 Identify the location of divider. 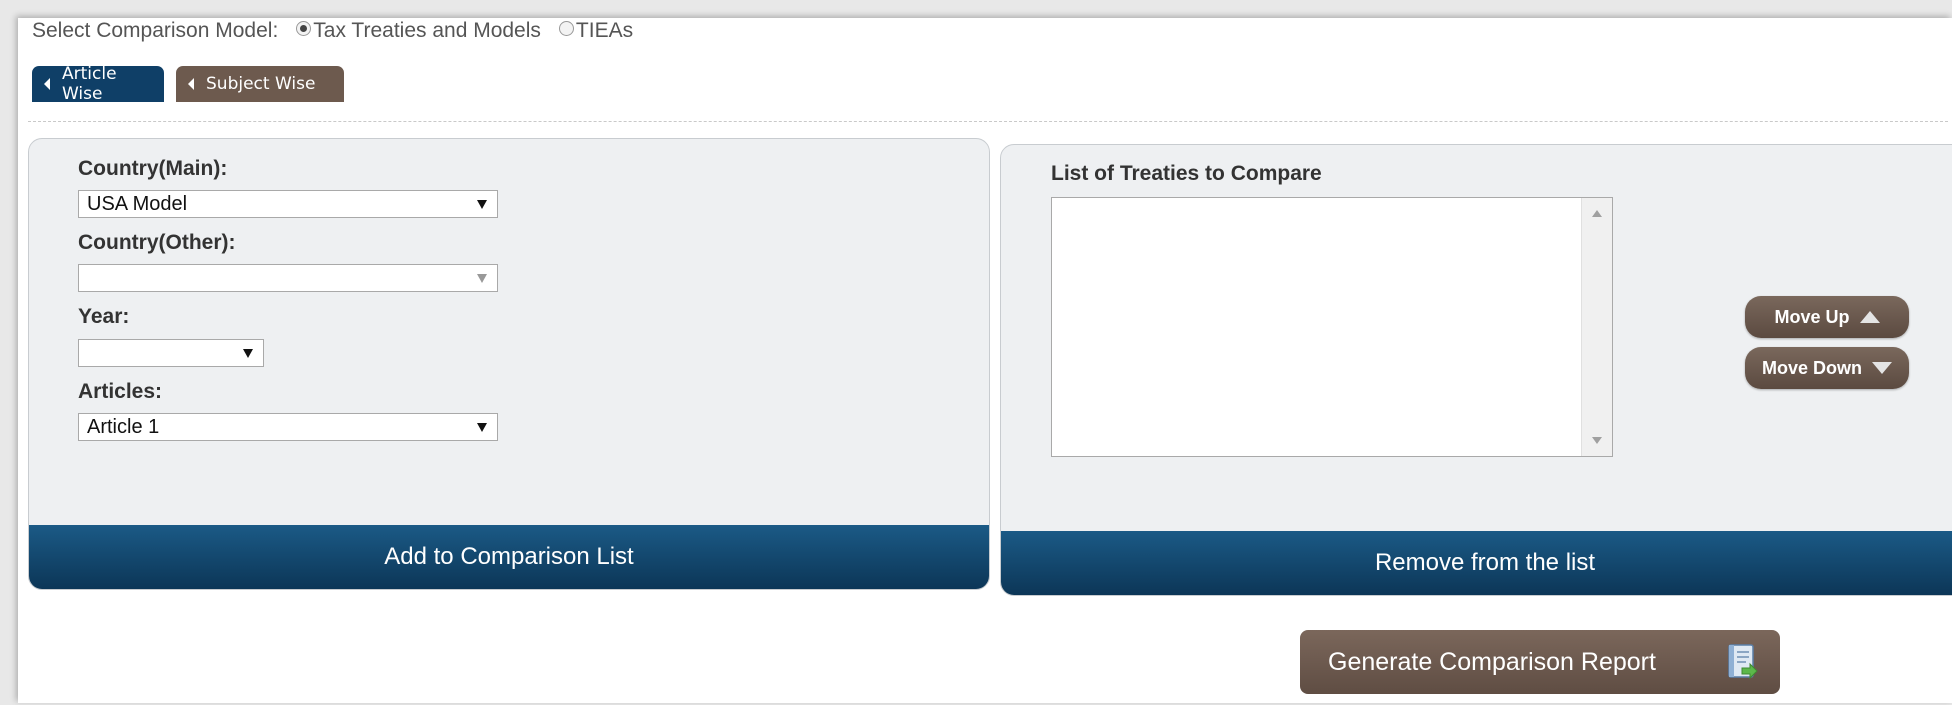
(988, 121).